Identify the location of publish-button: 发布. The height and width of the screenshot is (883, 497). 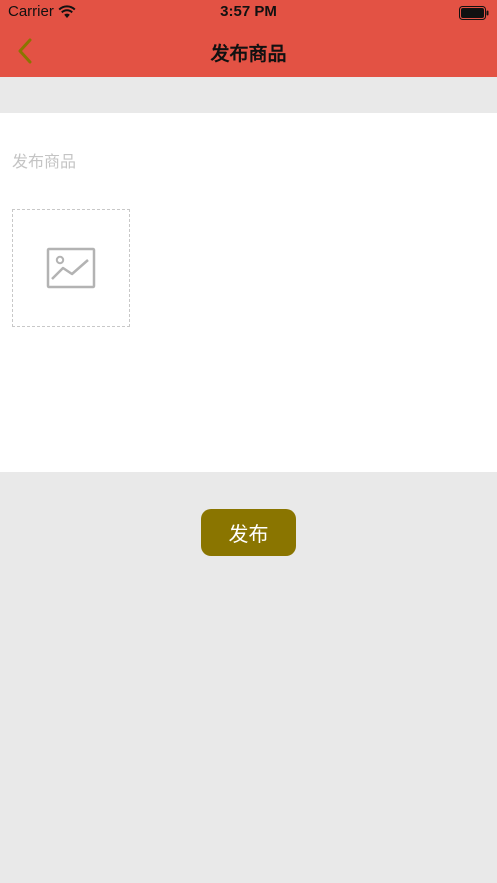
(248, 532).